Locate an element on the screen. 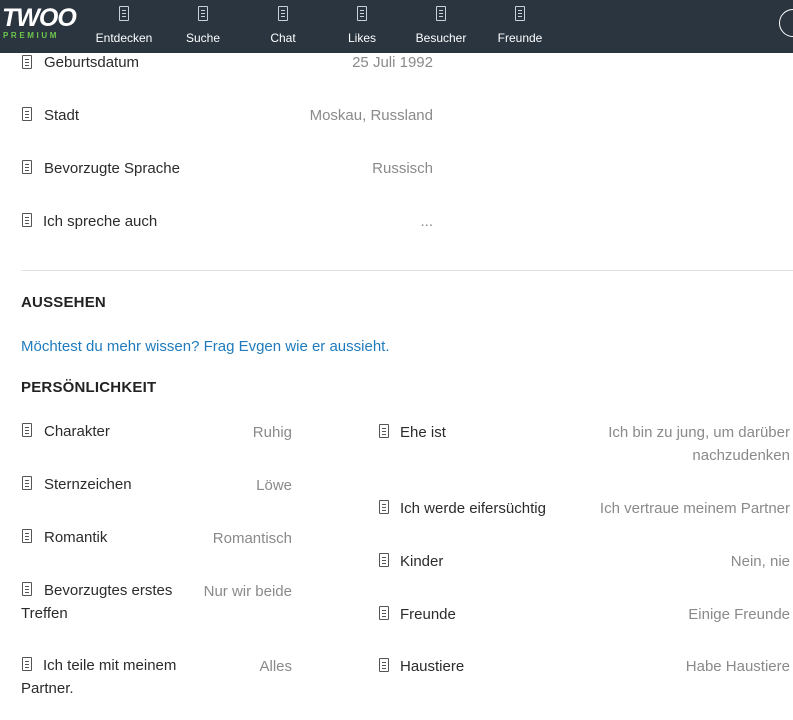  nav-item-besucher: Besucher is located at coordinates (441, 26).